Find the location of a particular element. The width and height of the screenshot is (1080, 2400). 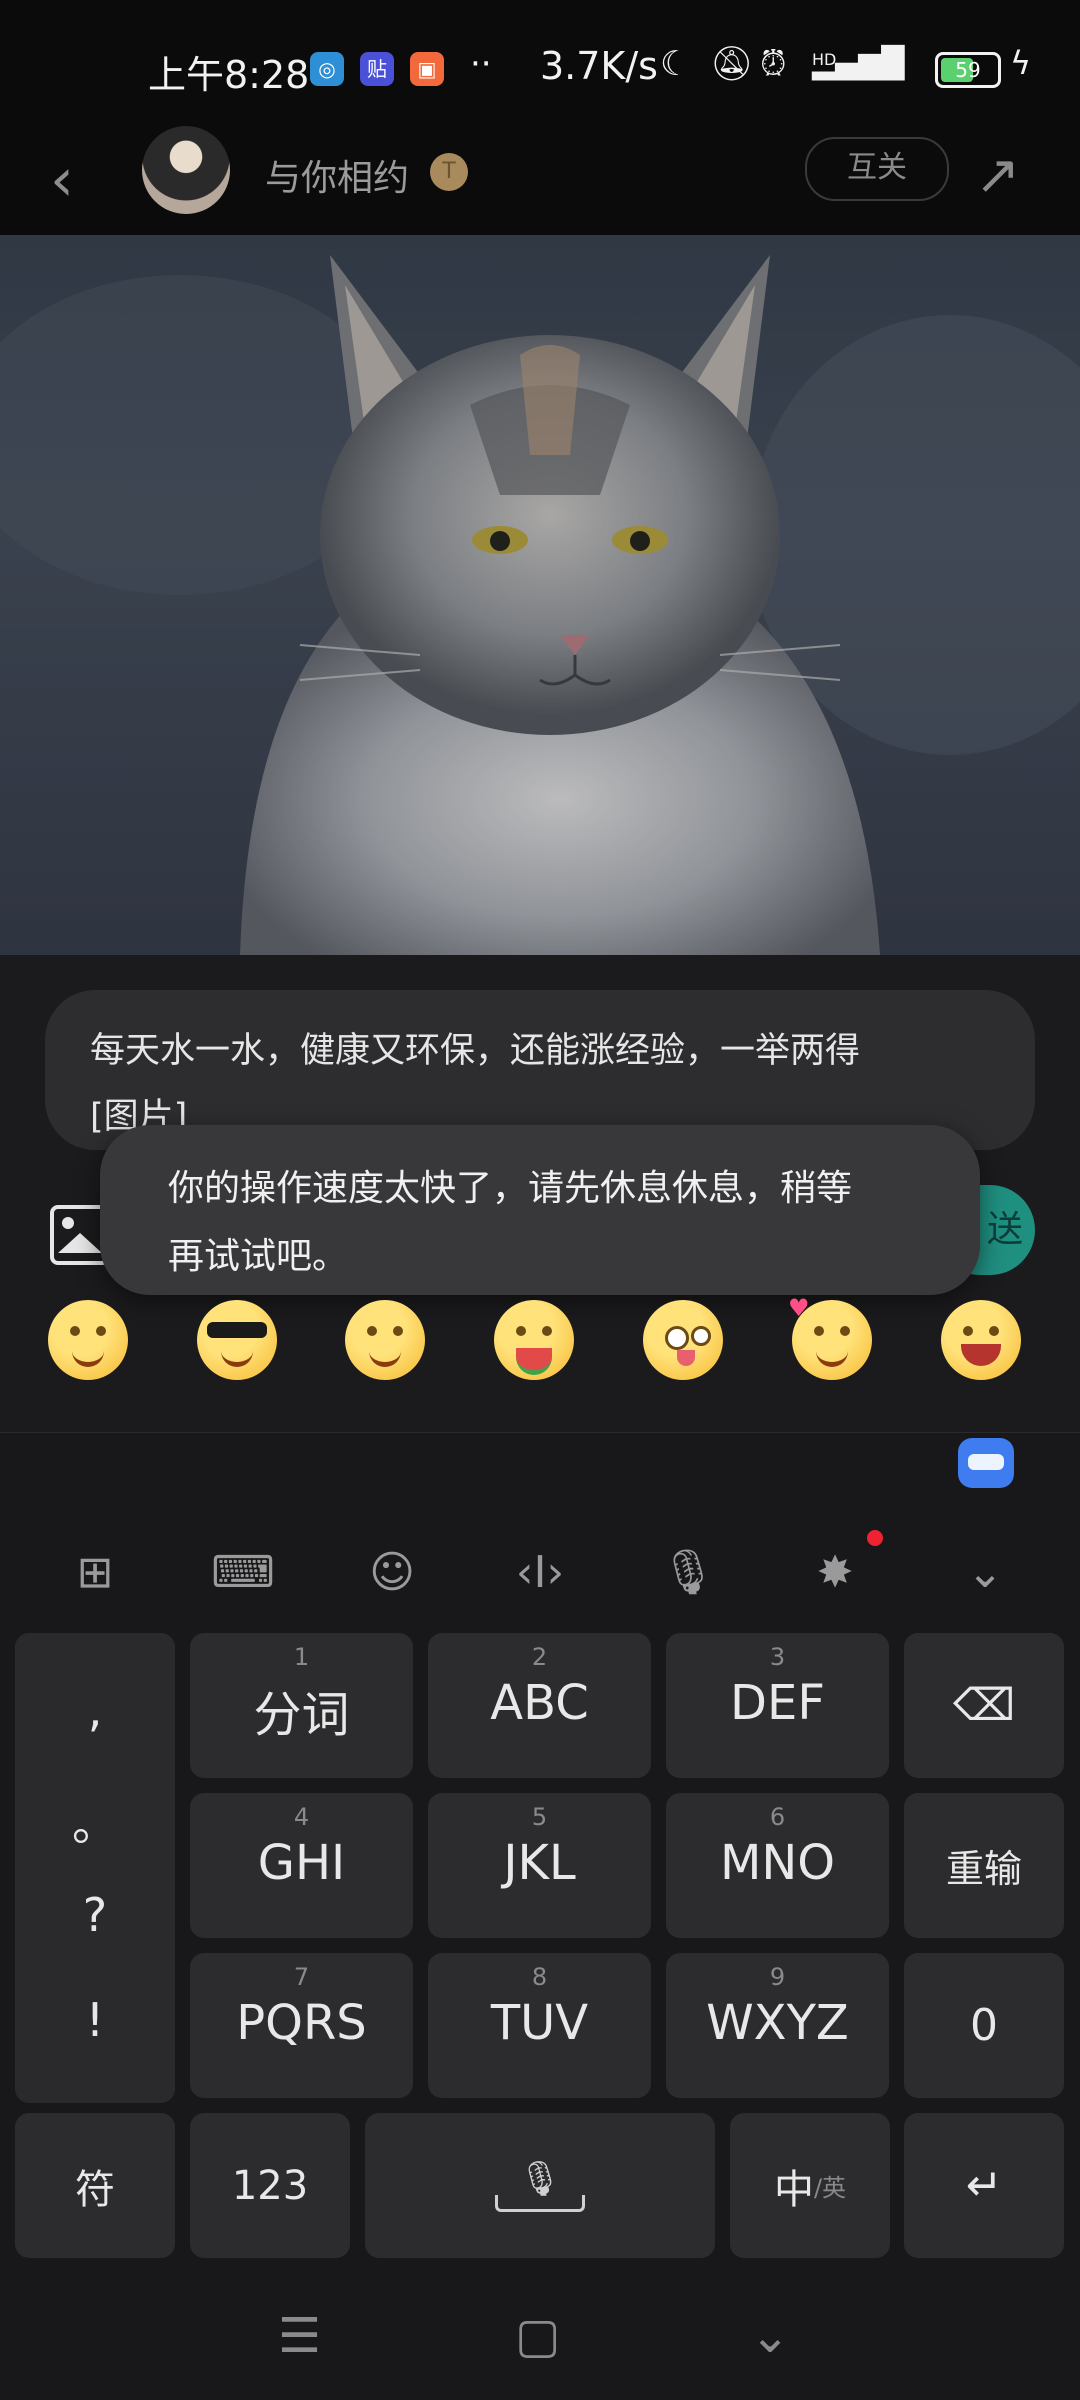

backspace-icon: ⌫ is located at coordinates (984, 1705).